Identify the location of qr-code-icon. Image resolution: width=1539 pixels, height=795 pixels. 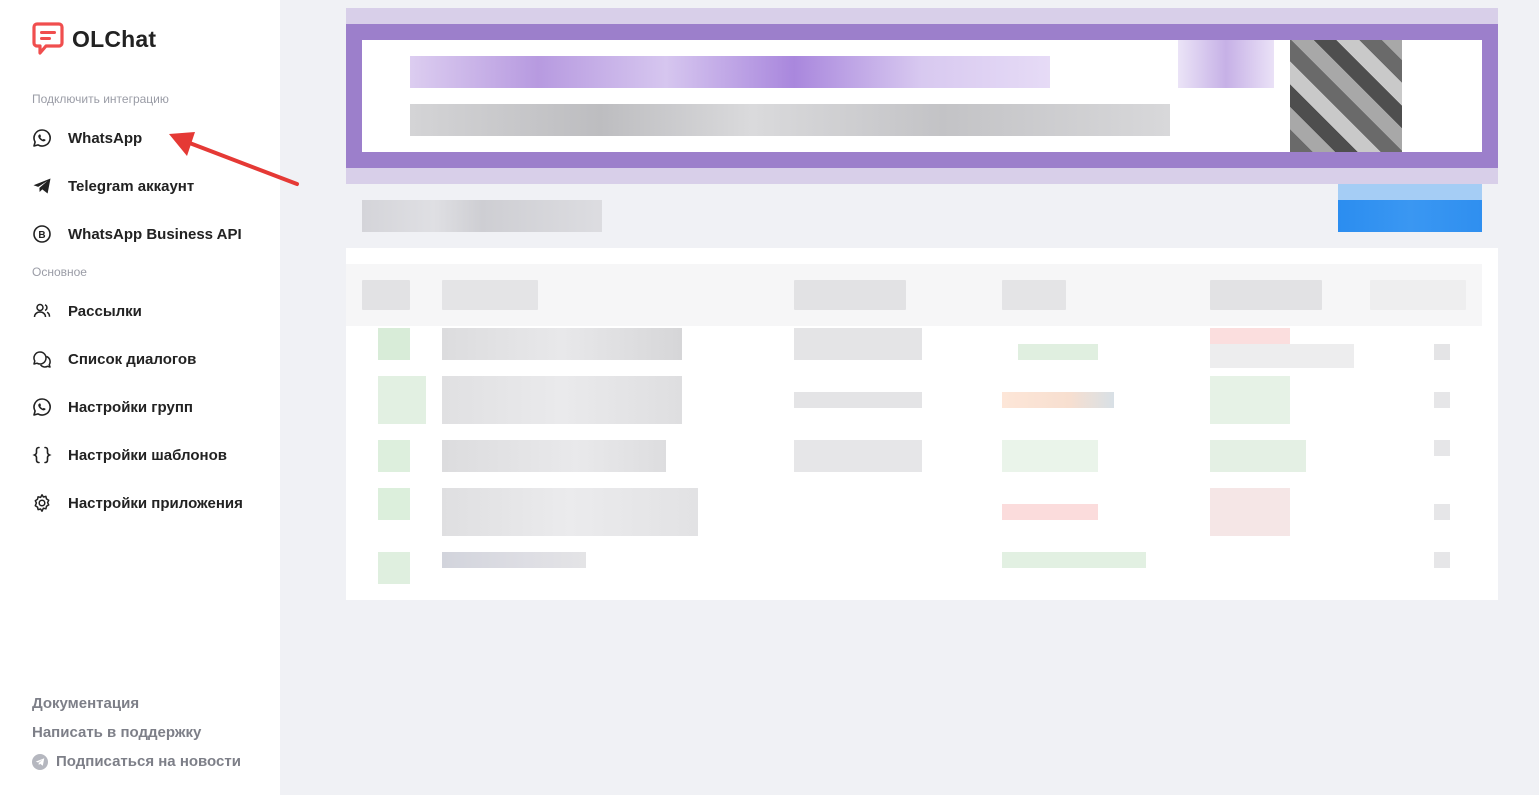
(1346, 96).